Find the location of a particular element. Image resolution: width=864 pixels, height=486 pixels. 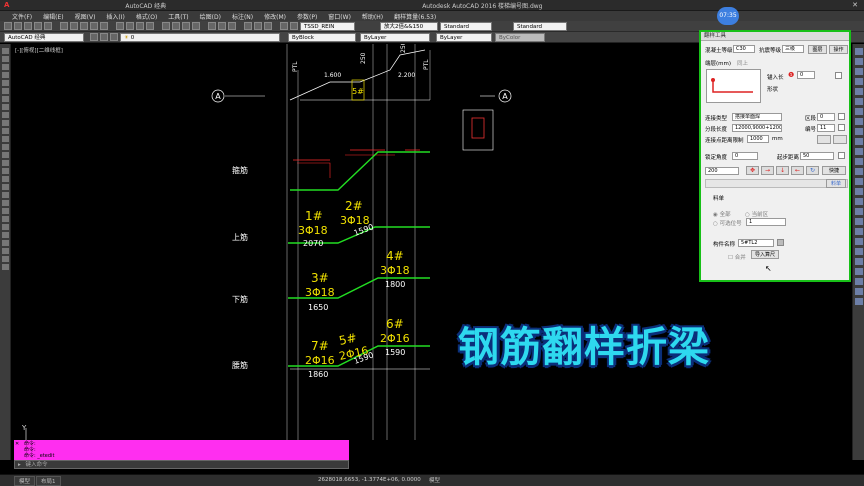

menu-item-4: 格式(O) is located at coordinates (146, 16).